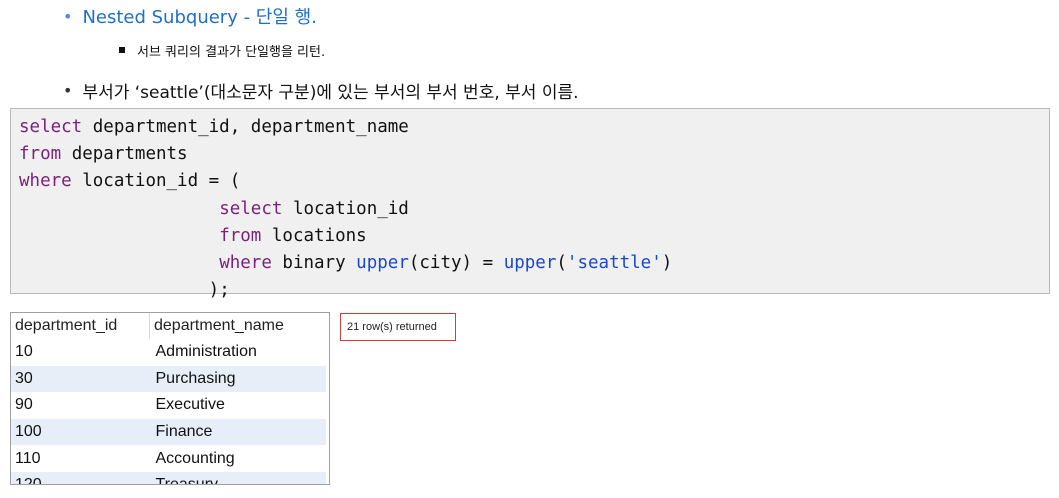 This screenshot has width=1059, height=498. Describe the element at coordinates (219, 290) in the screenshot. I see `code-text: );` at that location.